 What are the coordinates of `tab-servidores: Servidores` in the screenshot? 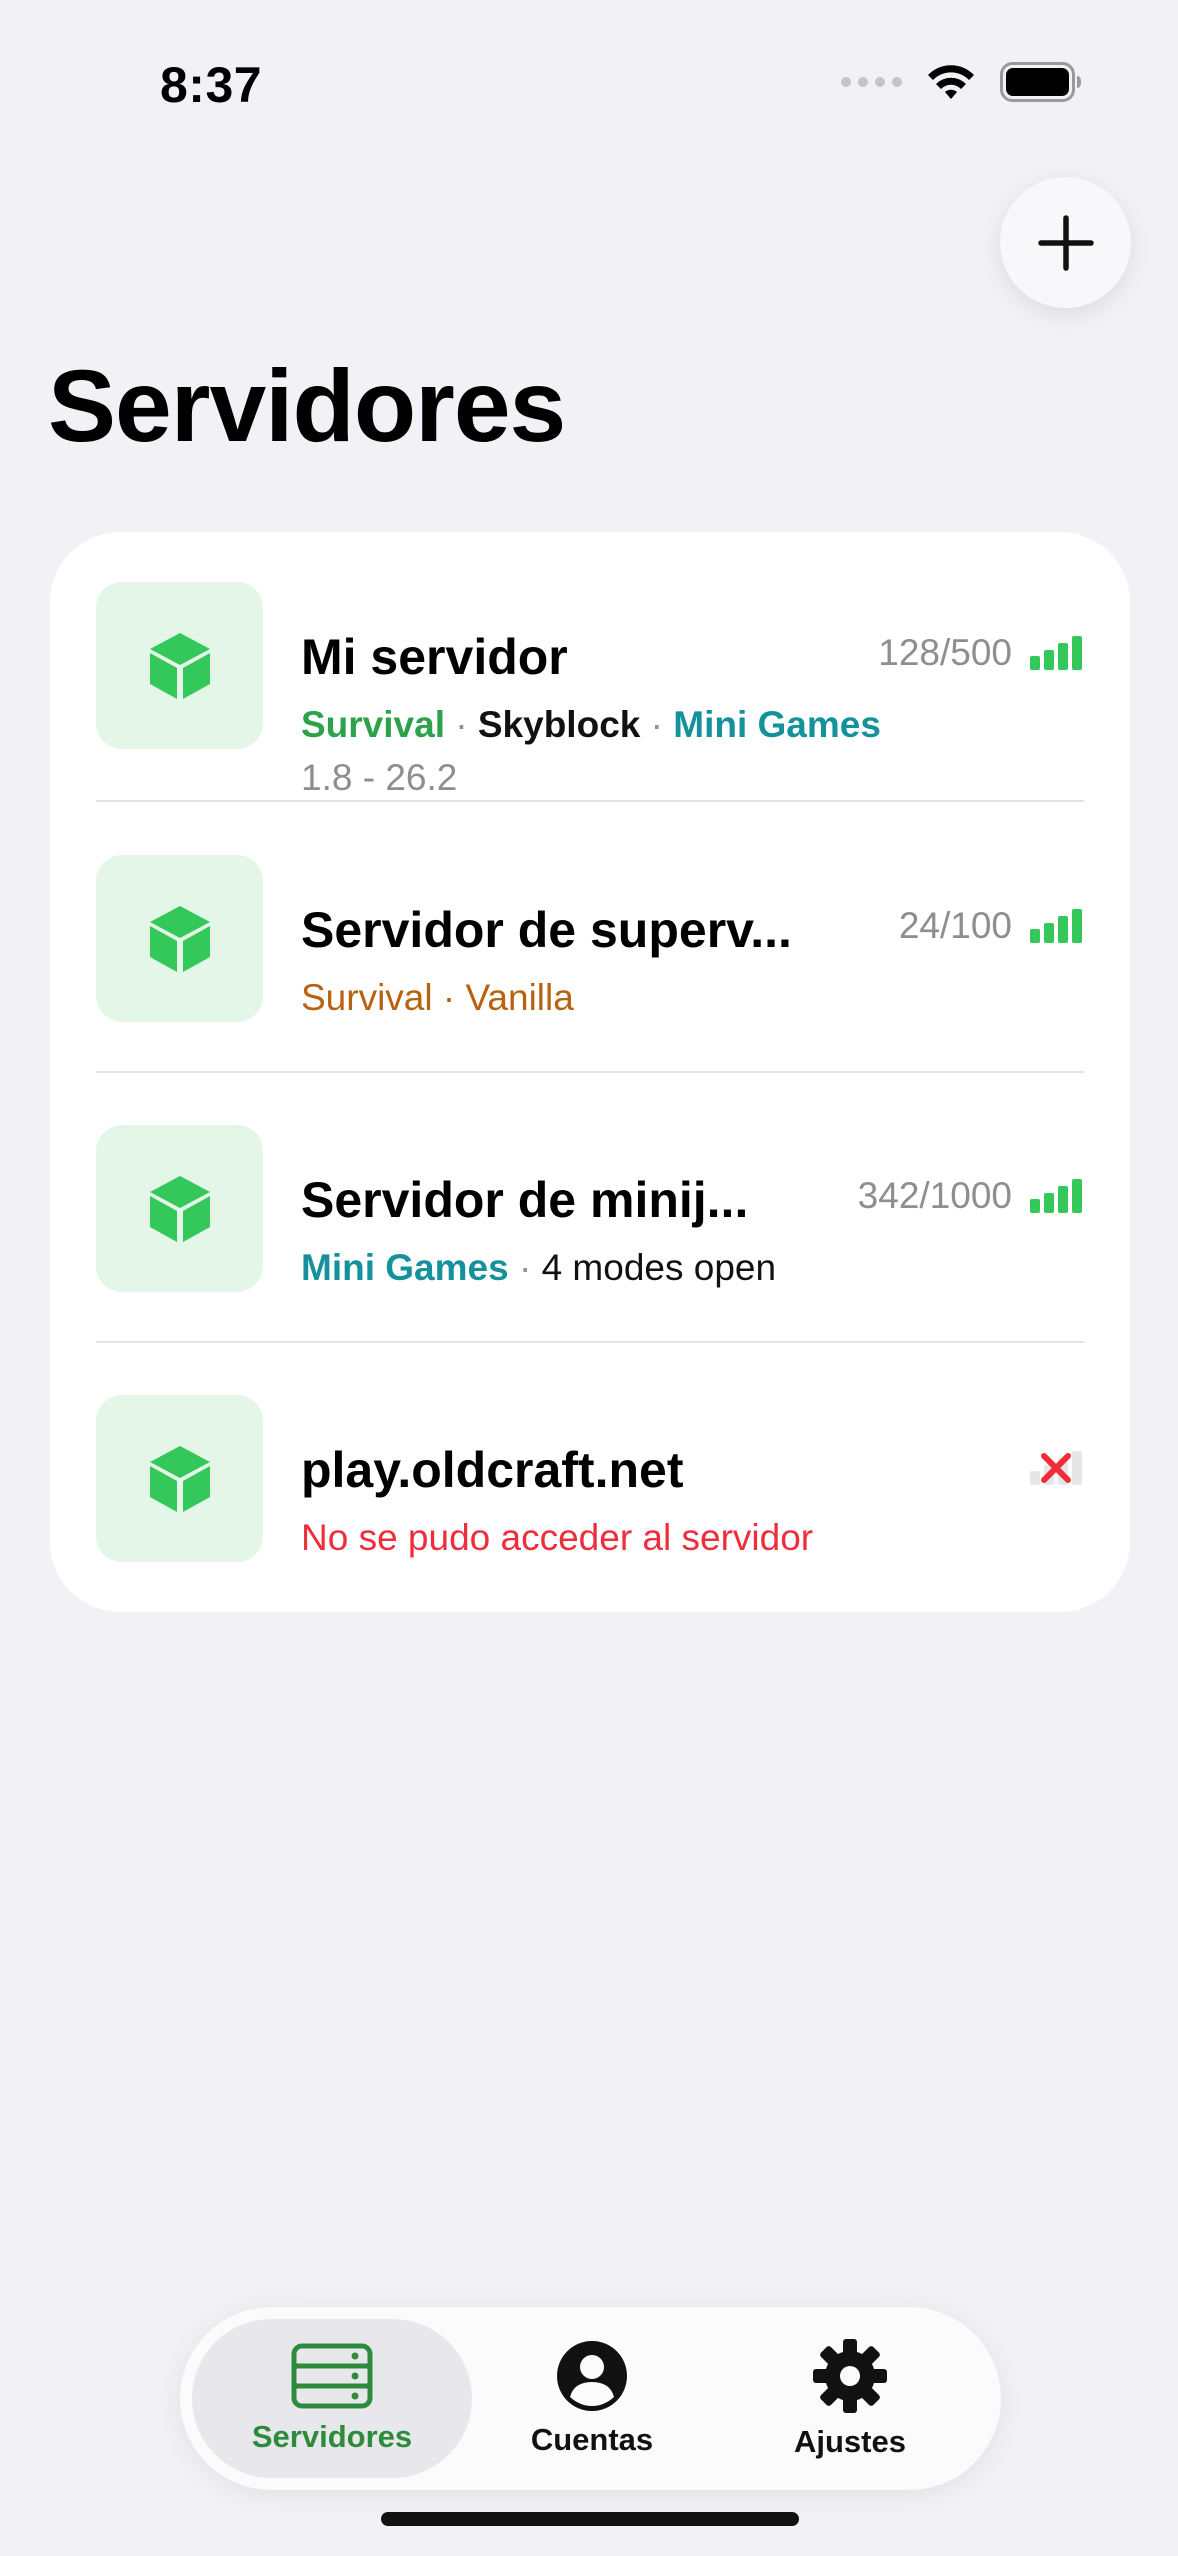 It's located at (332, 2398).